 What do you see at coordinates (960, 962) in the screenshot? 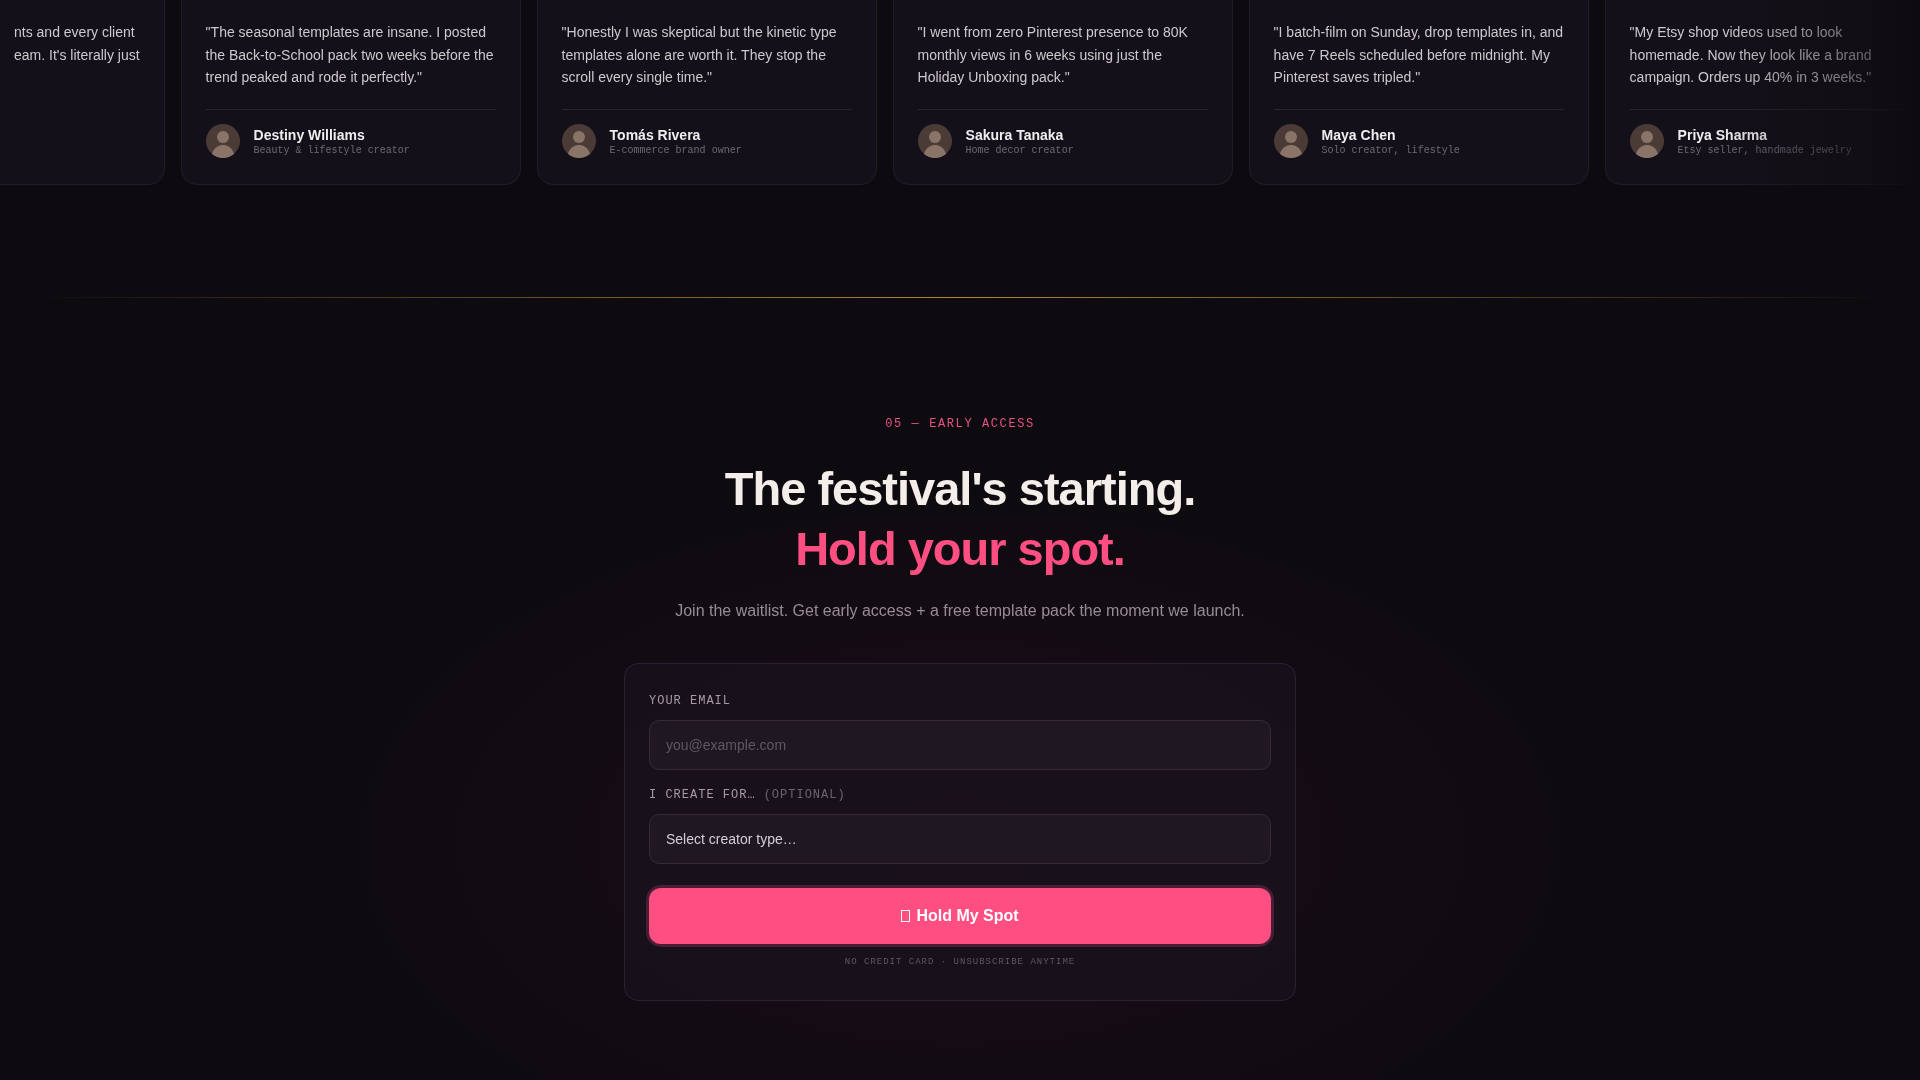
I see `form-footnote: NO CREDIT CARD · UNSUBSCRIBE ANYTIME` at bounding box center [960, 962].